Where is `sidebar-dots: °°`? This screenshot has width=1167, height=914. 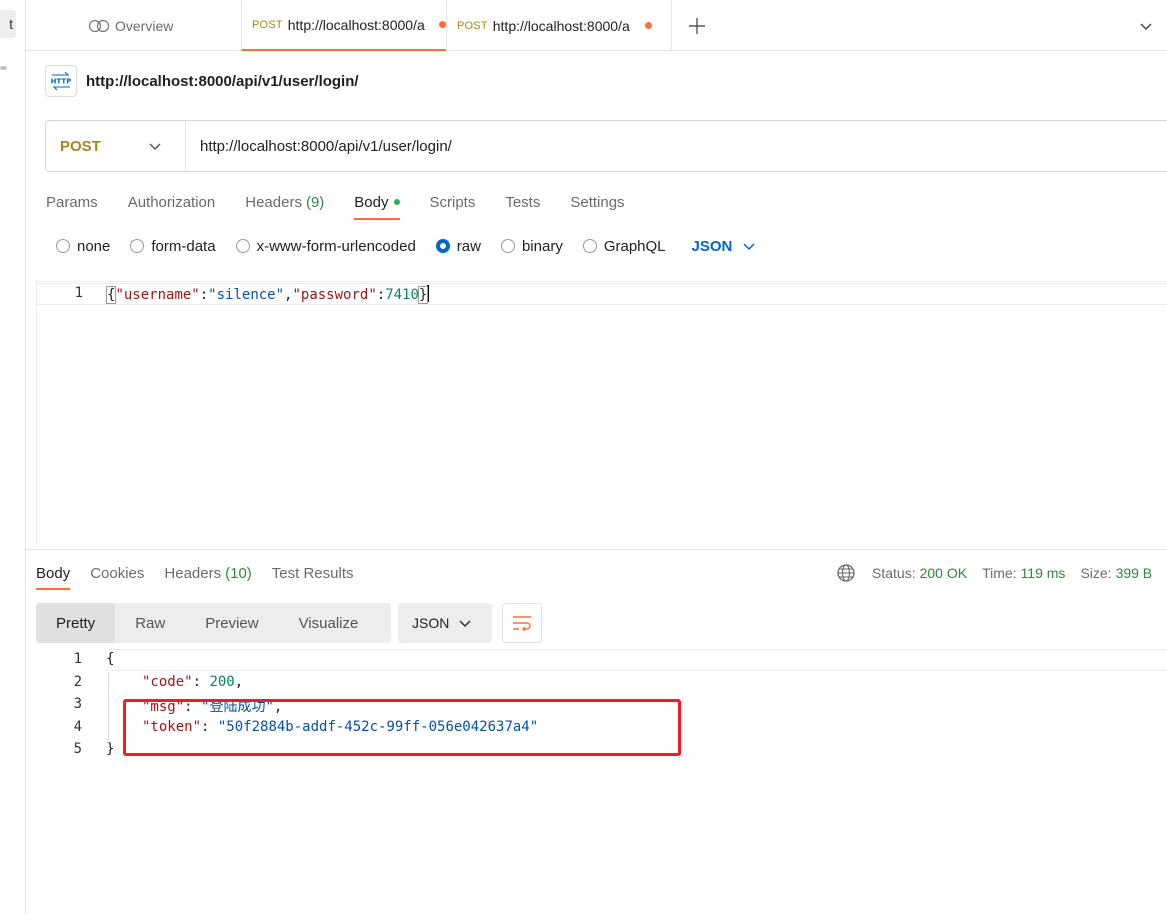 sidebar-dots: °° is located at coordinates (3, 71).